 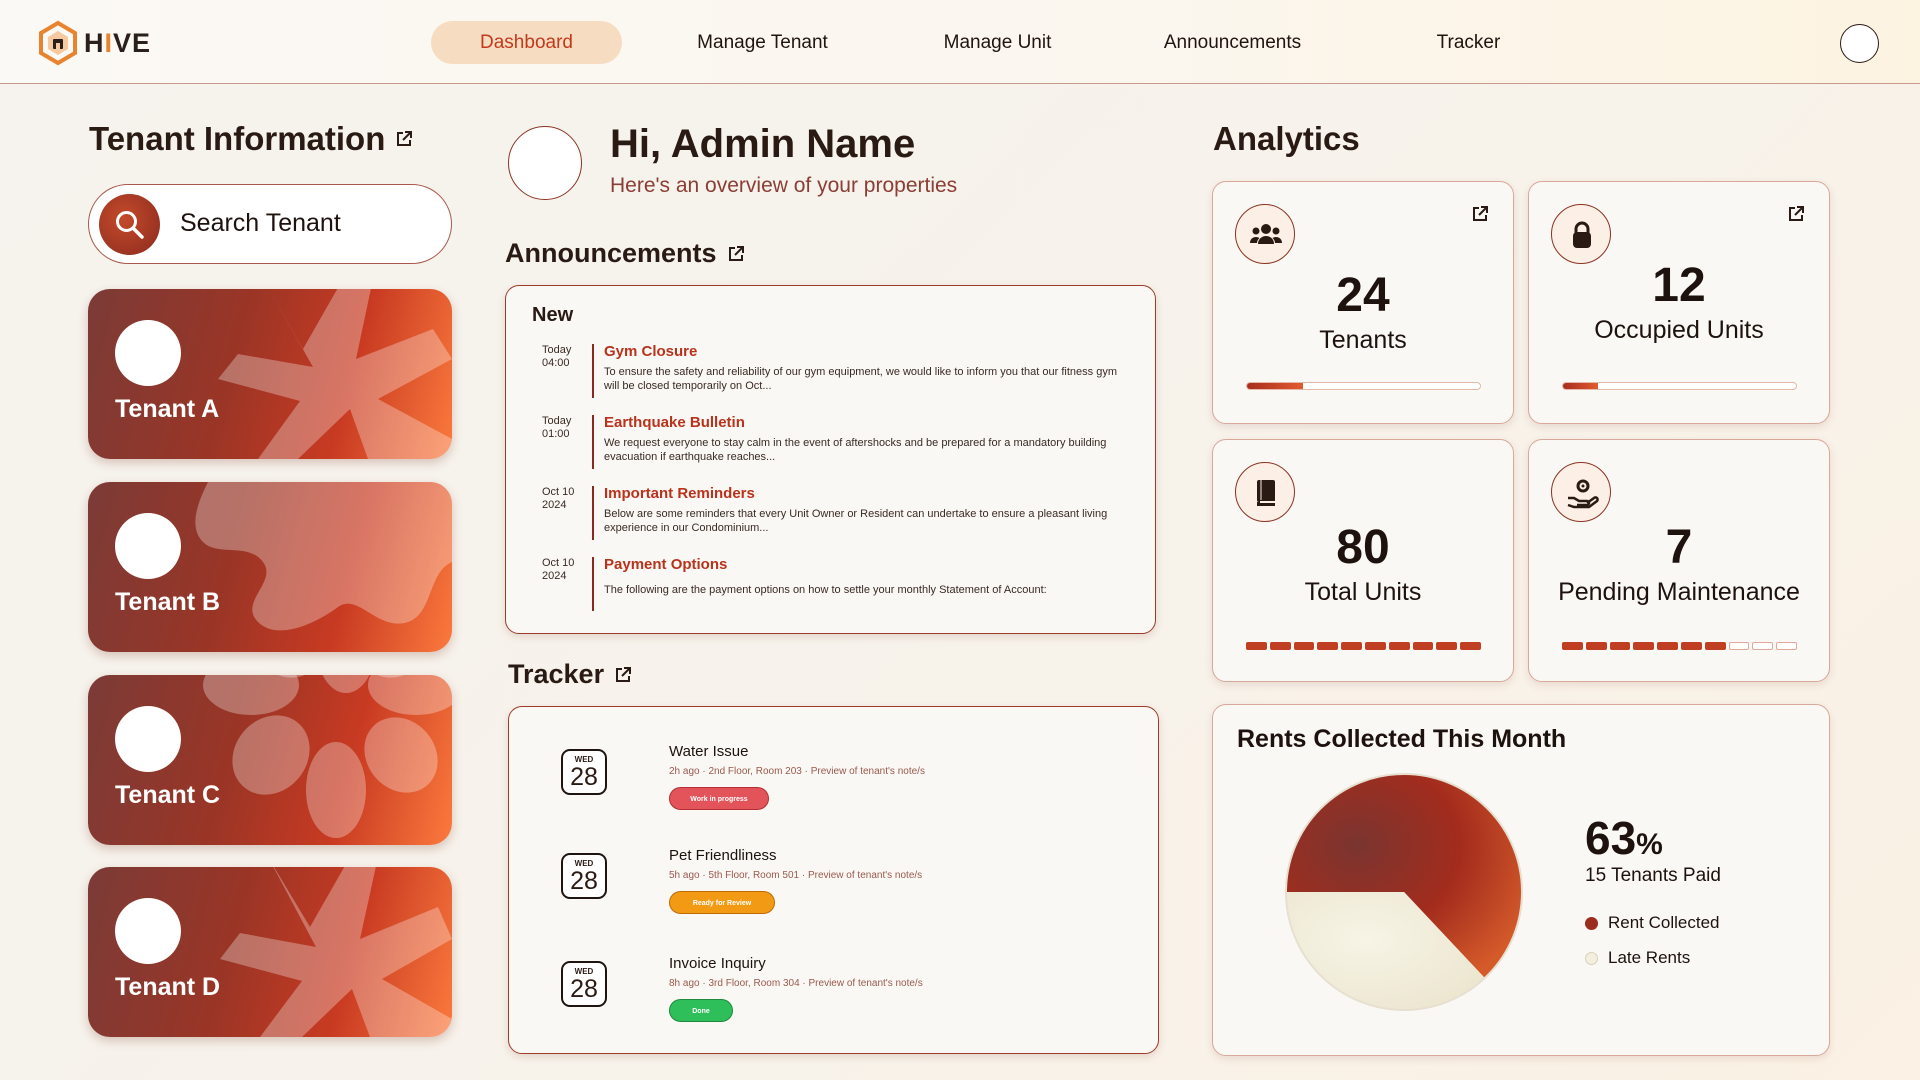 I want to click on announcement-title: Gym Closure, so click(x=651, y=351).